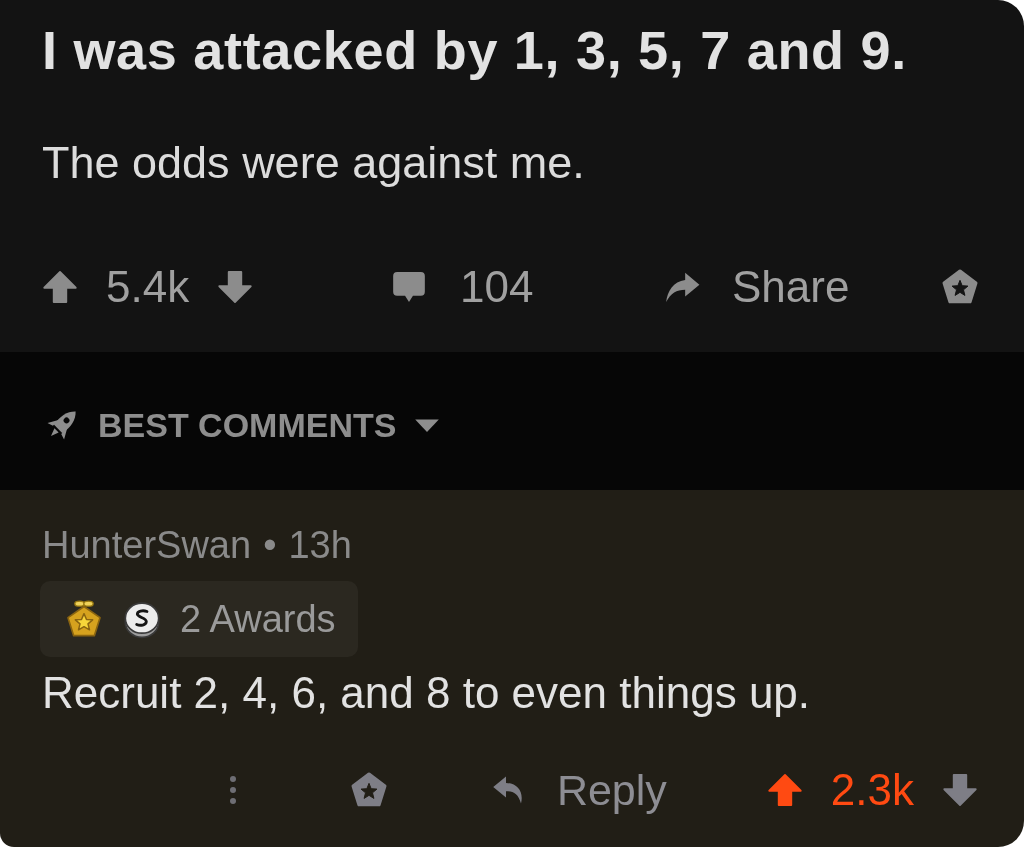 The image size is (1024, 847). I want to click on caret-down-icon, so click(427, 425).